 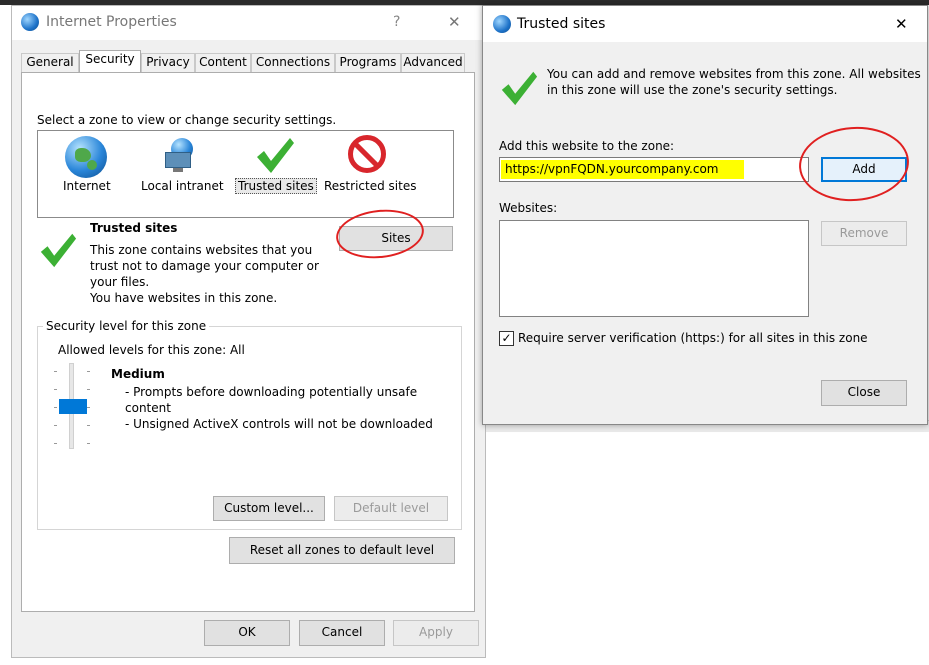 I want to click on close-button: Close, so click(x=864, y=393).